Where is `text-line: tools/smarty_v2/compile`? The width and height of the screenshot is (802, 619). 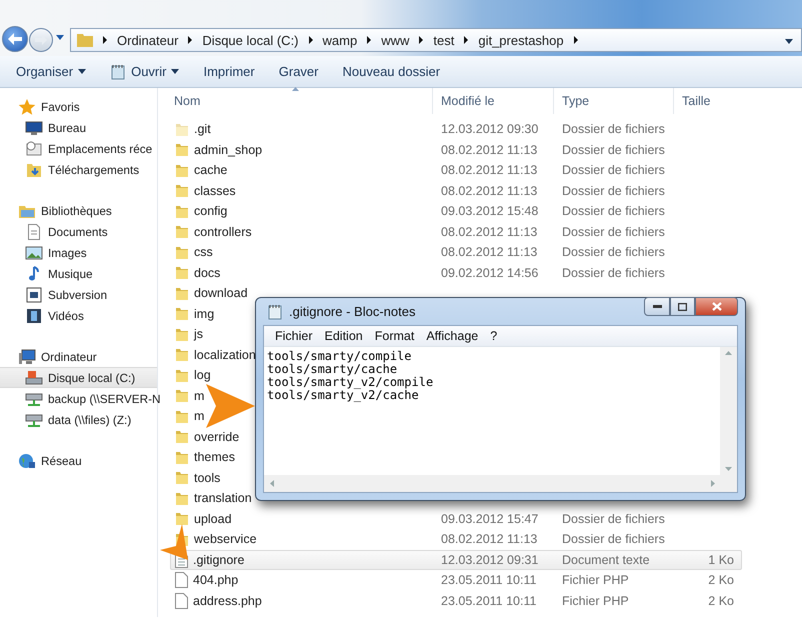 text-line: tools/smarty_v2/compile is located at coordinates (350, 382).